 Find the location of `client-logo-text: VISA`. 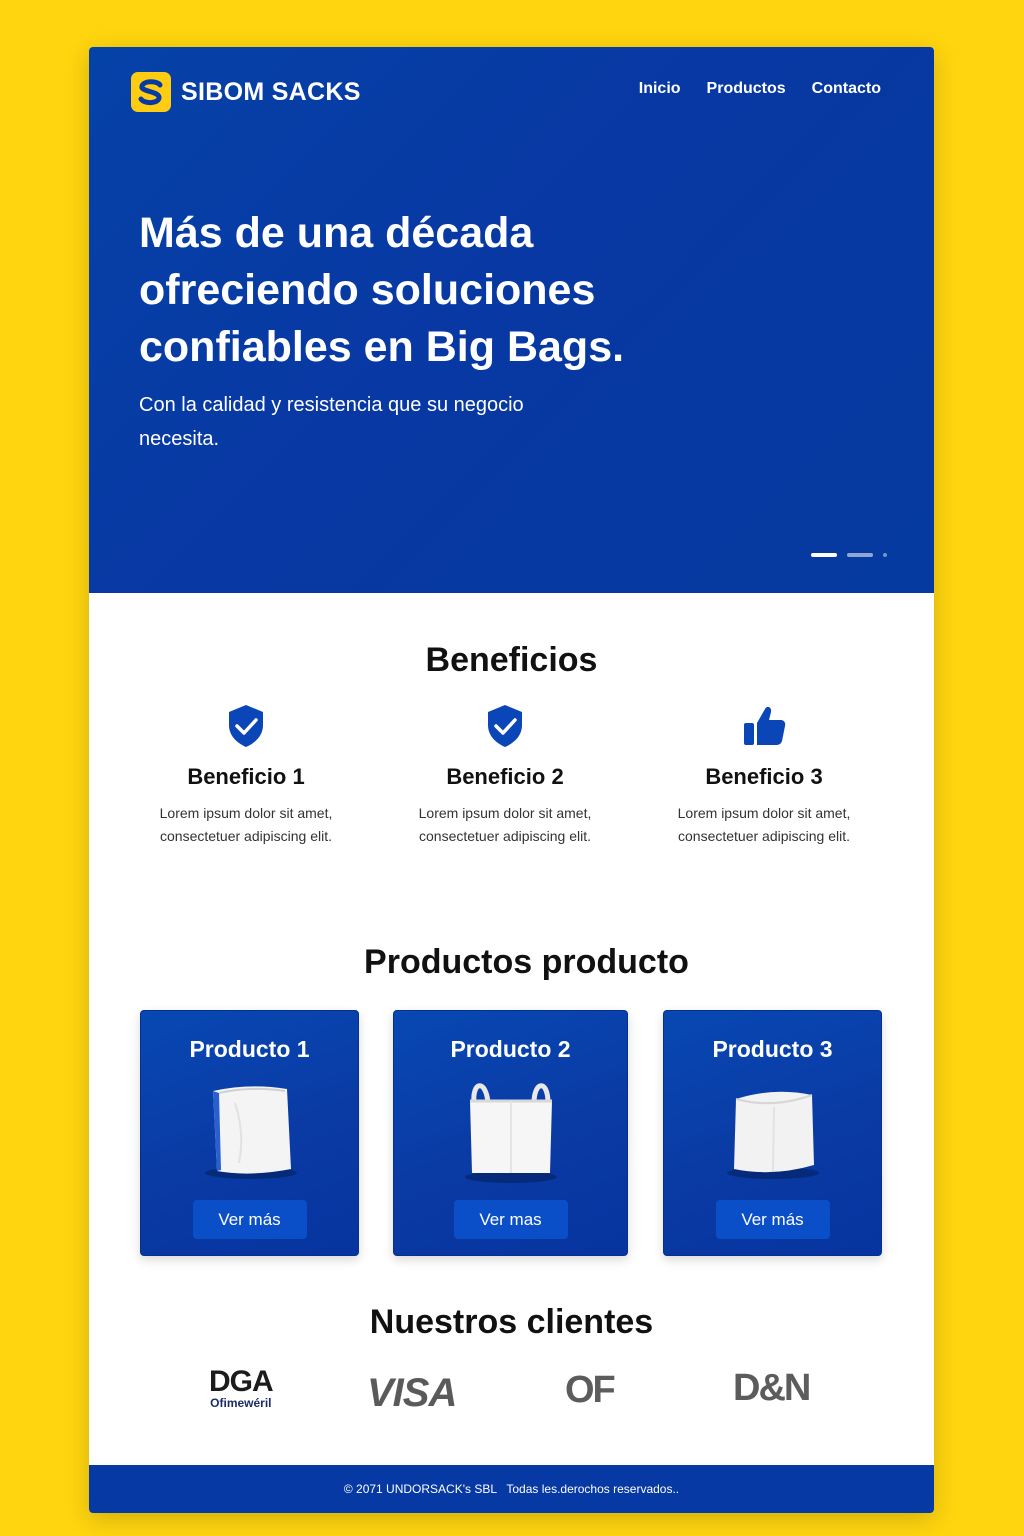

client-logo-text: VISA is located at coordinates (412, 1393).